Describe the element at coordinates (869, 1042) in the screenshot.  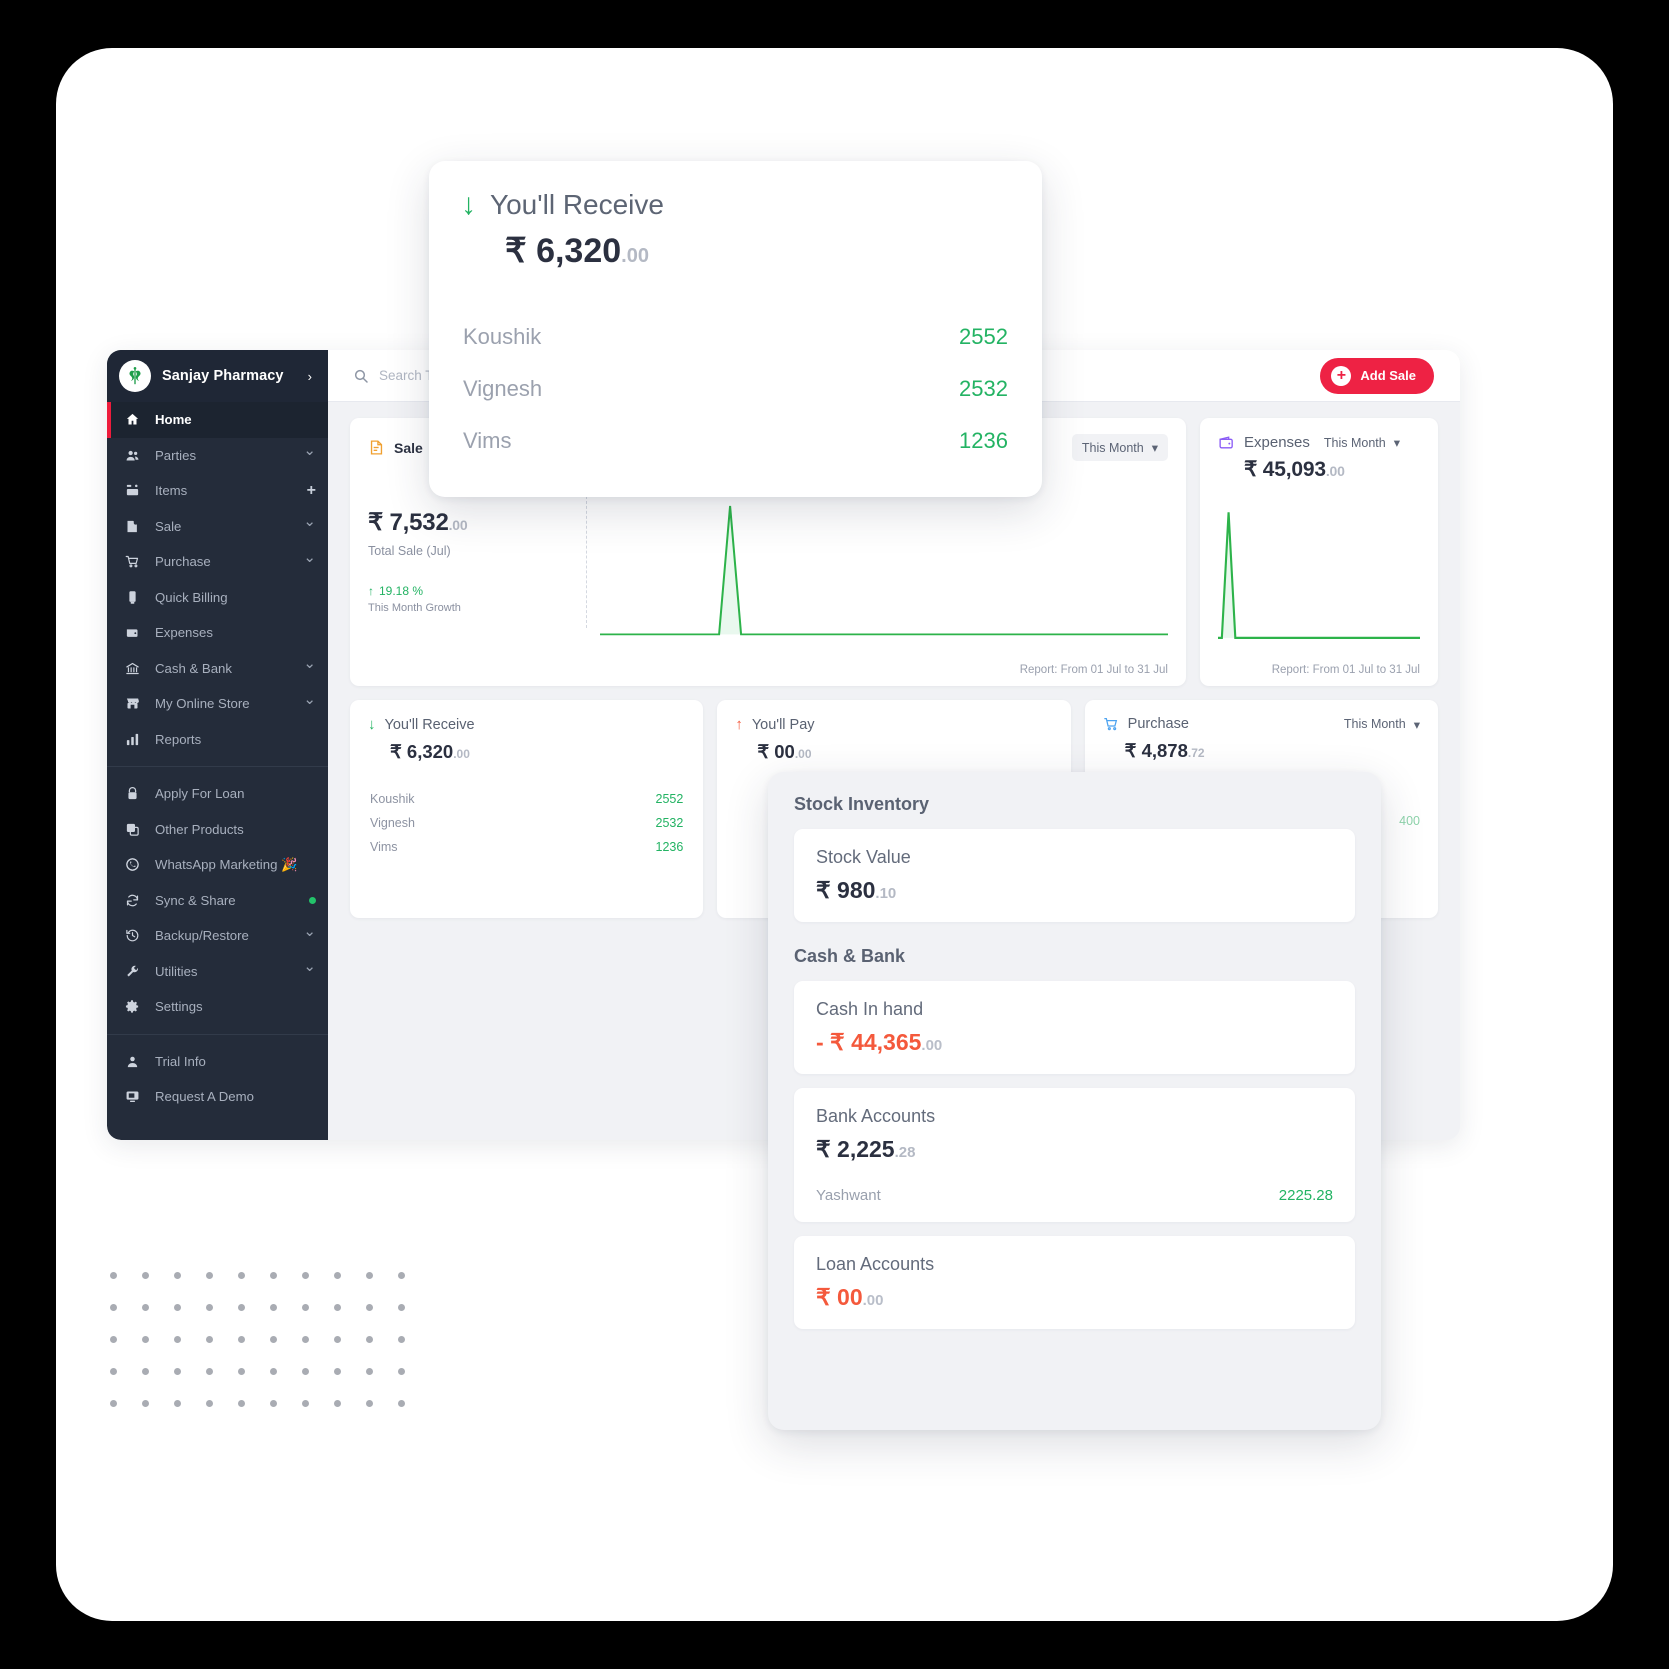
I see `cash-in-hand-main: - ₹ 44,365` at that location.